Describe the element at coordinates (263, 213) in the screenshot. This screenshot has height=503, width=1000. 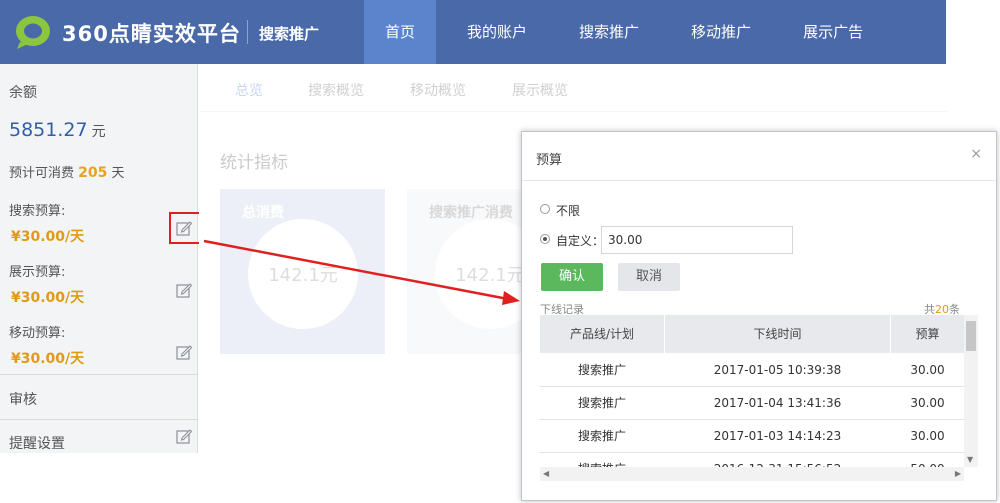
I see `card-title: 总消费` at that location.